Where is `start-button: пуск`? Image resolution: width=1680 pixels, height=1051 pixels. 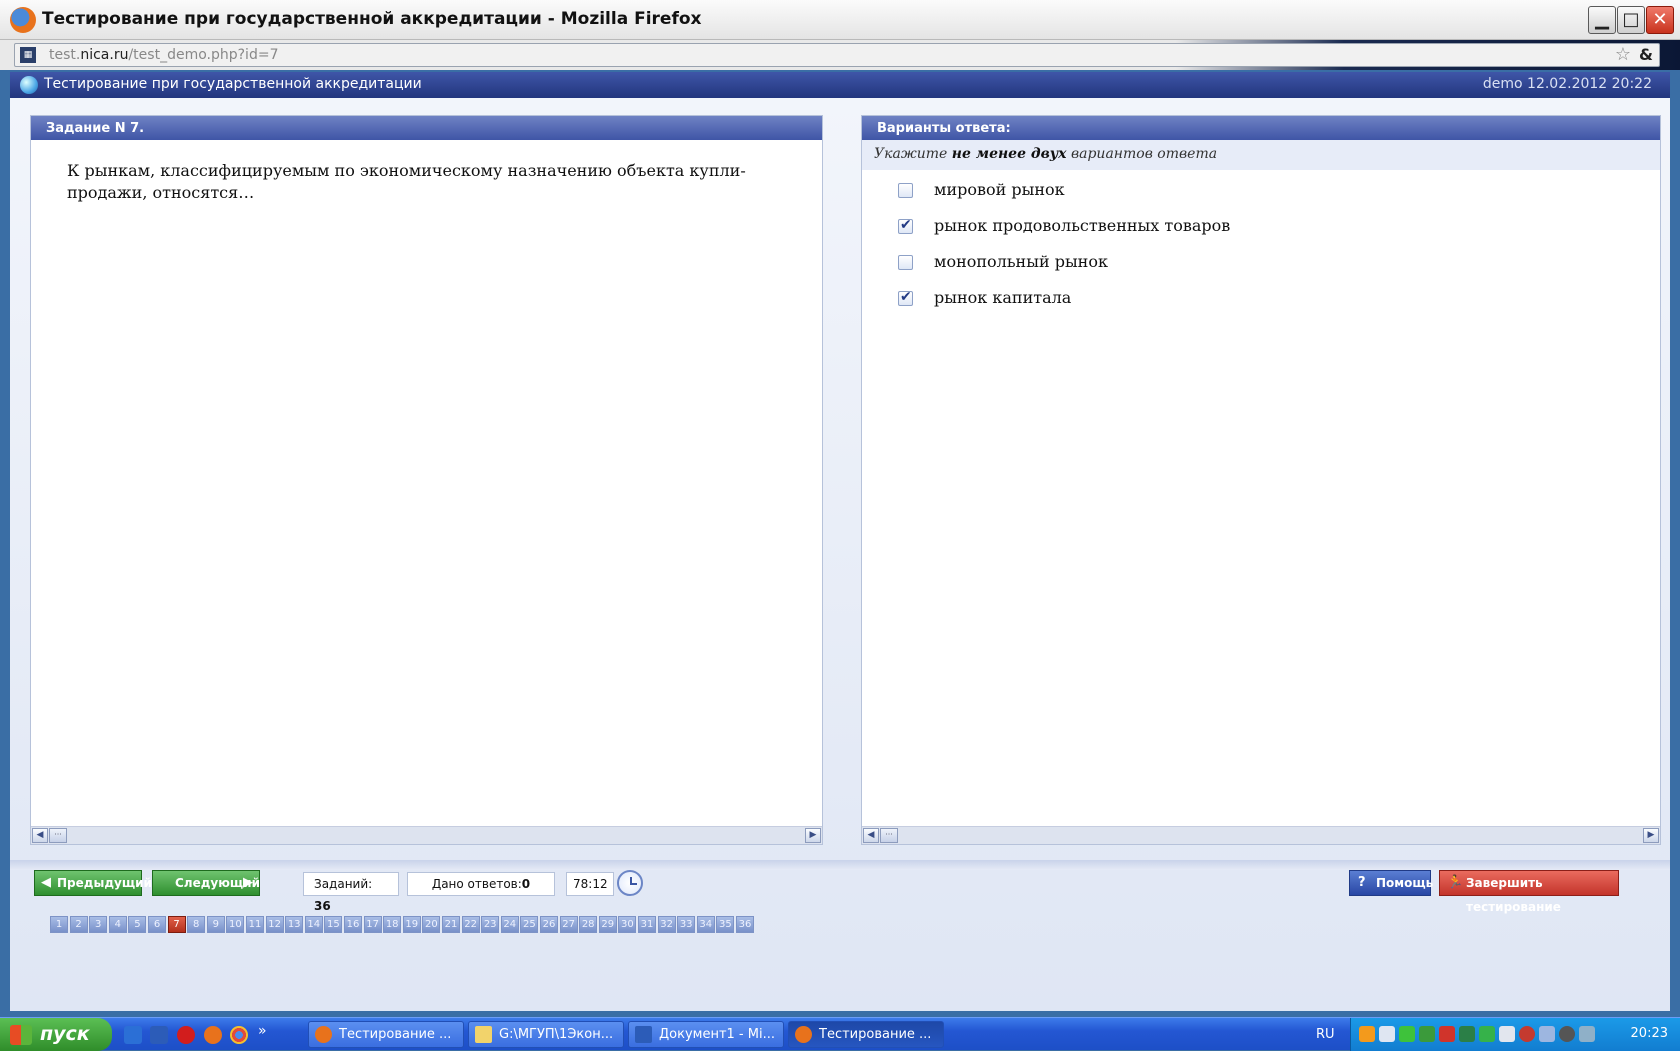 start-button: пуск is located at coordinates (56, 1034).